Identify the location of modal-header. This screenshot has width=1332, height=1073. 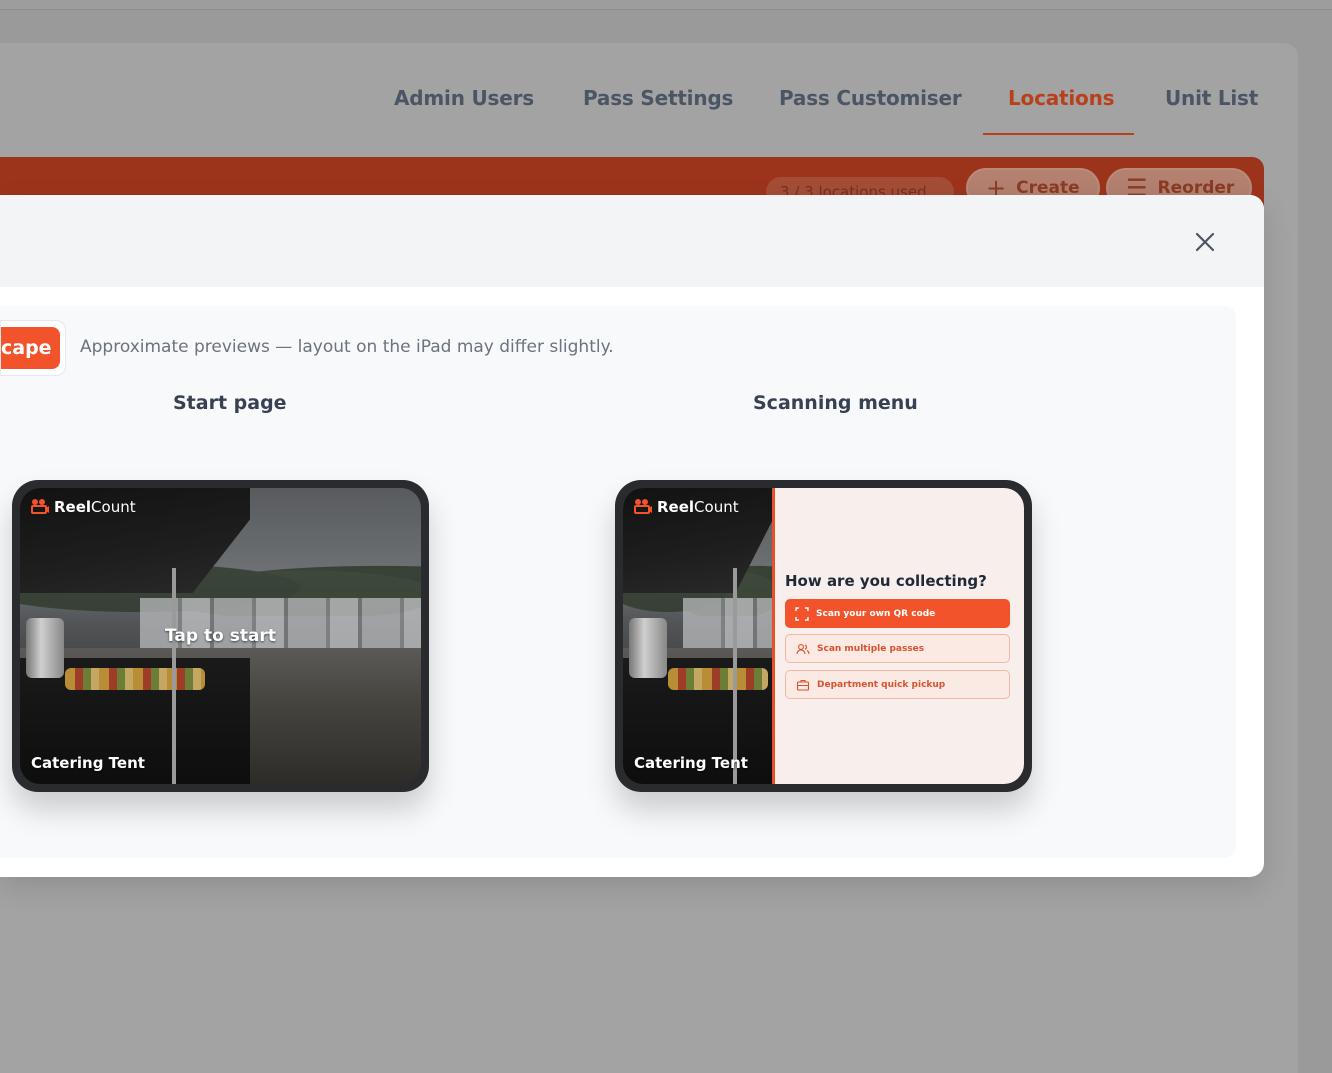
(632, 241).